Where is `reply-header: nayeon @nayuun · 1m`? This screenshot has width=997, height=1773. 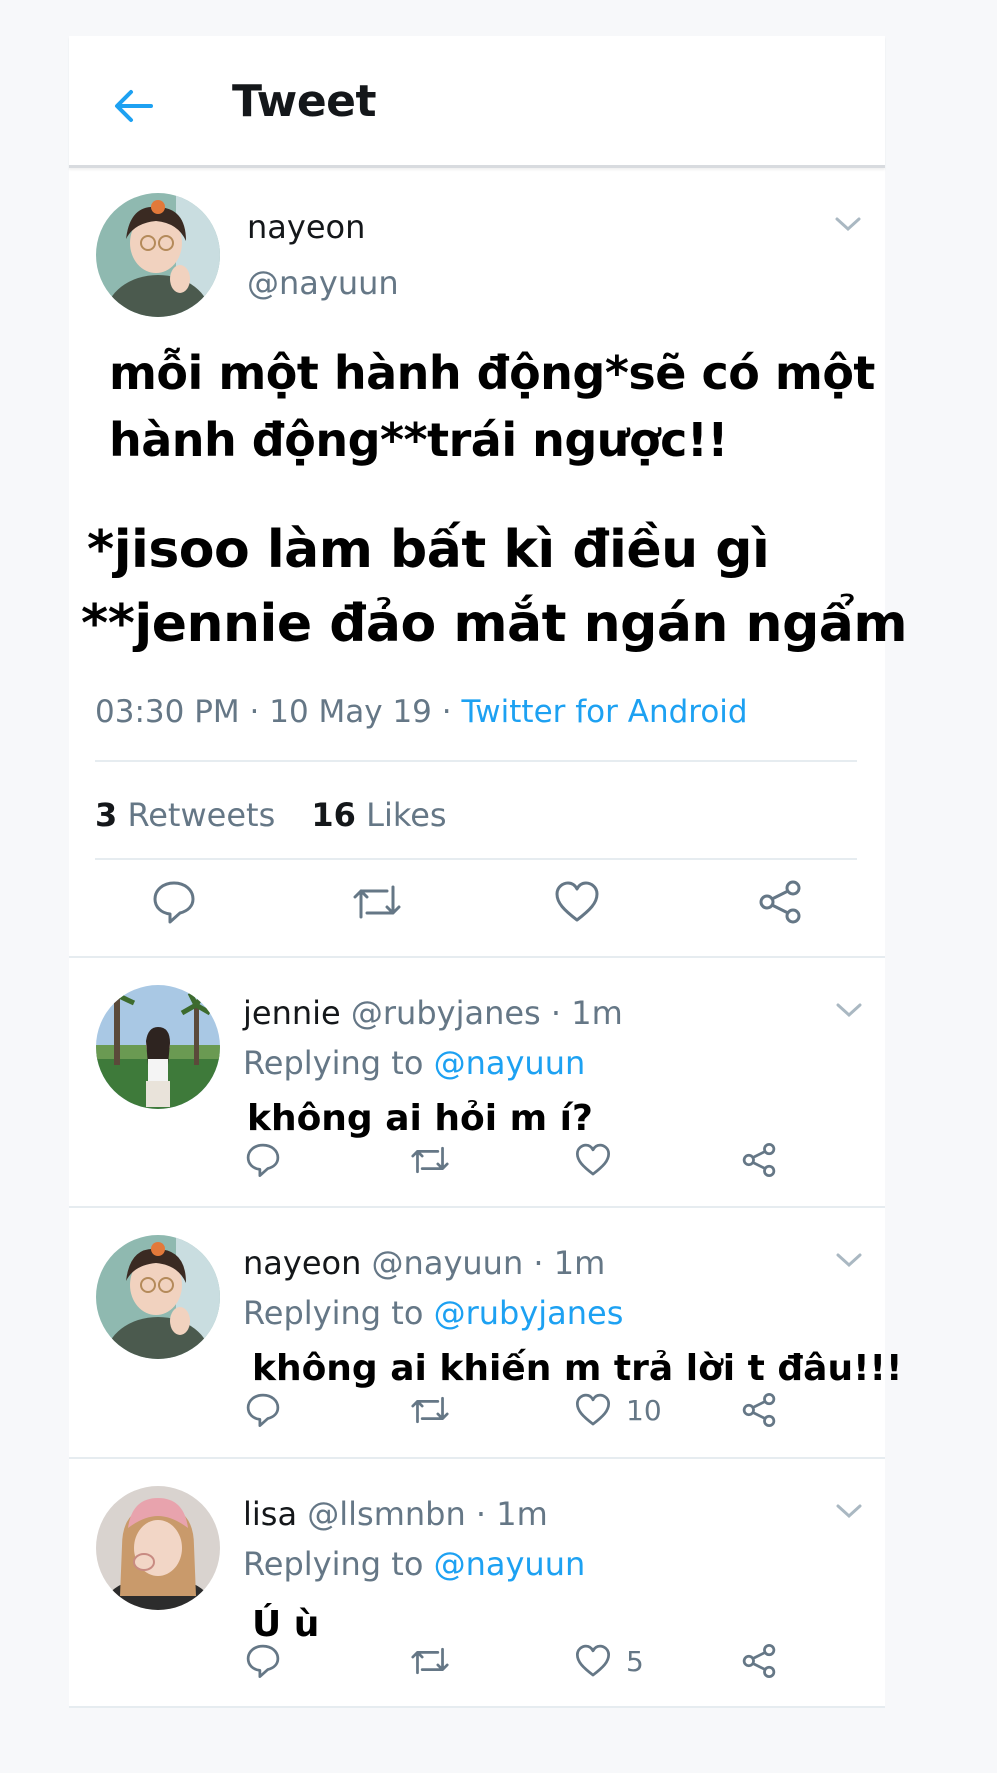 reply-header: nayeon @nayuun · 1m is located at coordinates (424, 1263).